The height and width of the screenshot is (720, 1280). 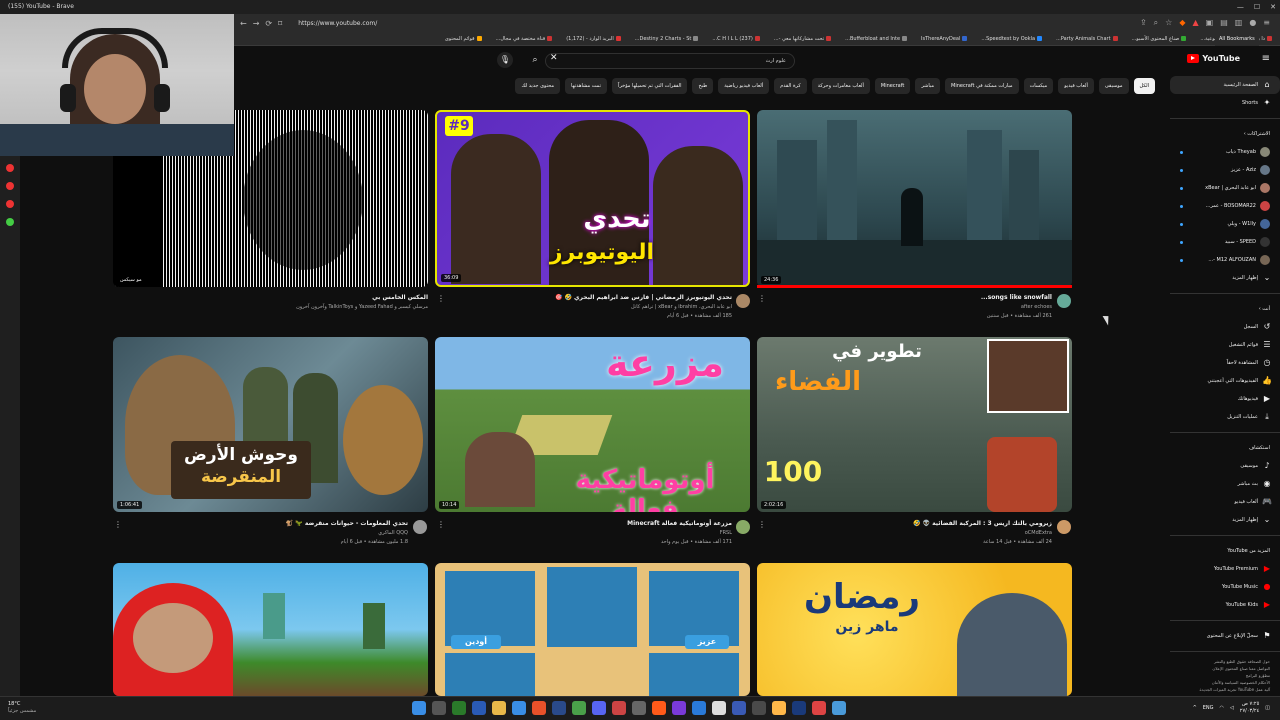 What do you see at coordinates (892, 86) in the screenshot?
I see `chip: Minecraft` at bounding box center [892, 86].